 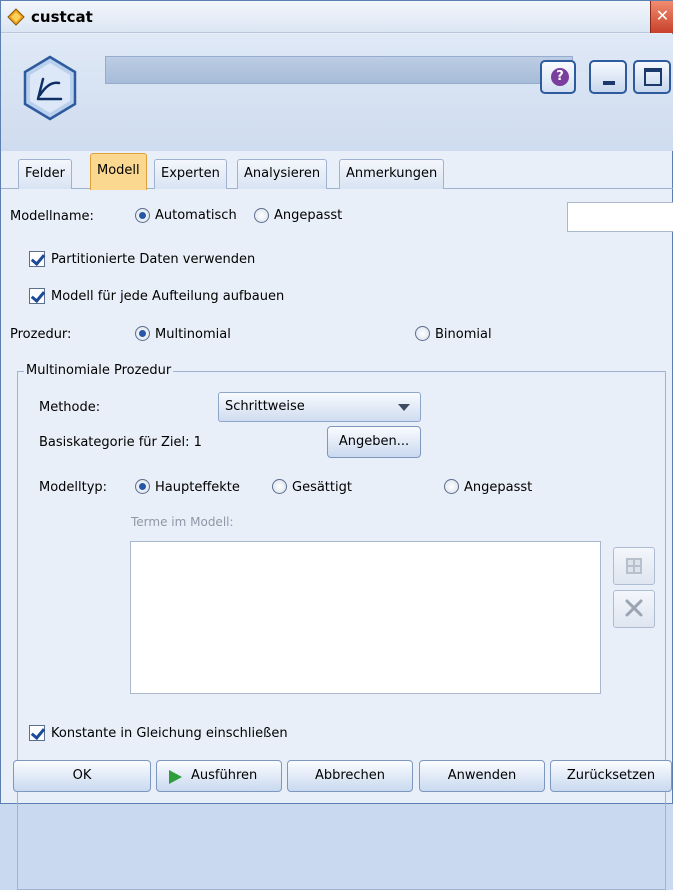 I want to click on chevron-down-icon, so click(x=404, y=407).